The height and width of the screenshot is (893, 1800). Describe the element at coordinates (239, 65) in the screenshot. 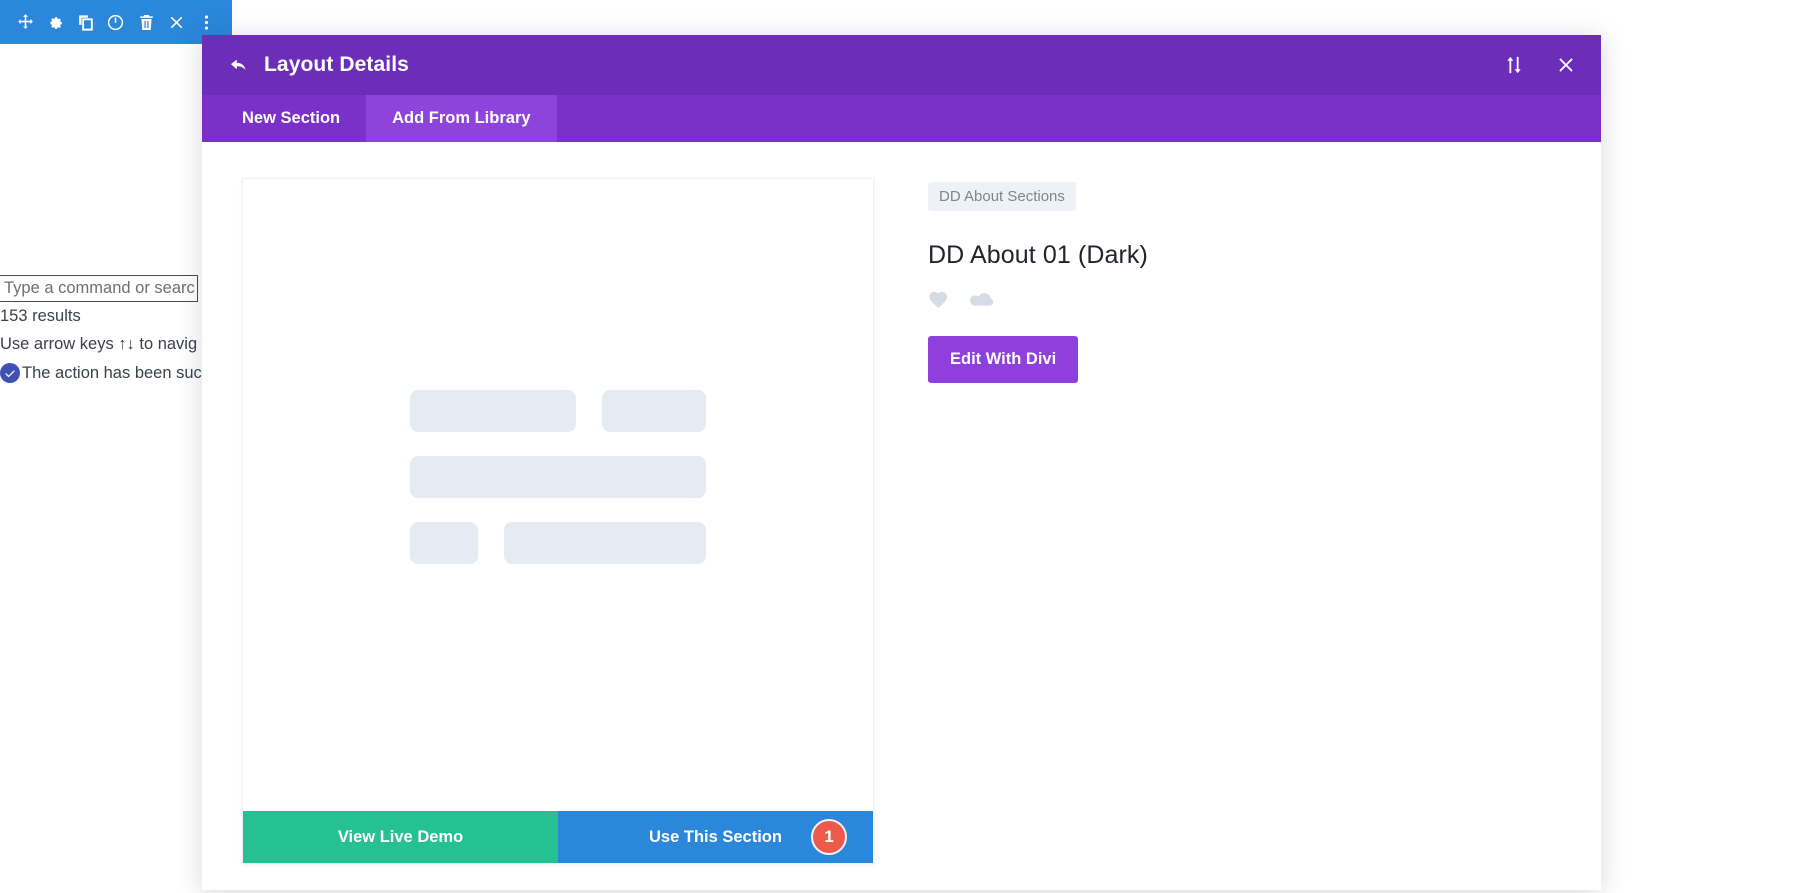

I see `back-arrow-icon` at that location.